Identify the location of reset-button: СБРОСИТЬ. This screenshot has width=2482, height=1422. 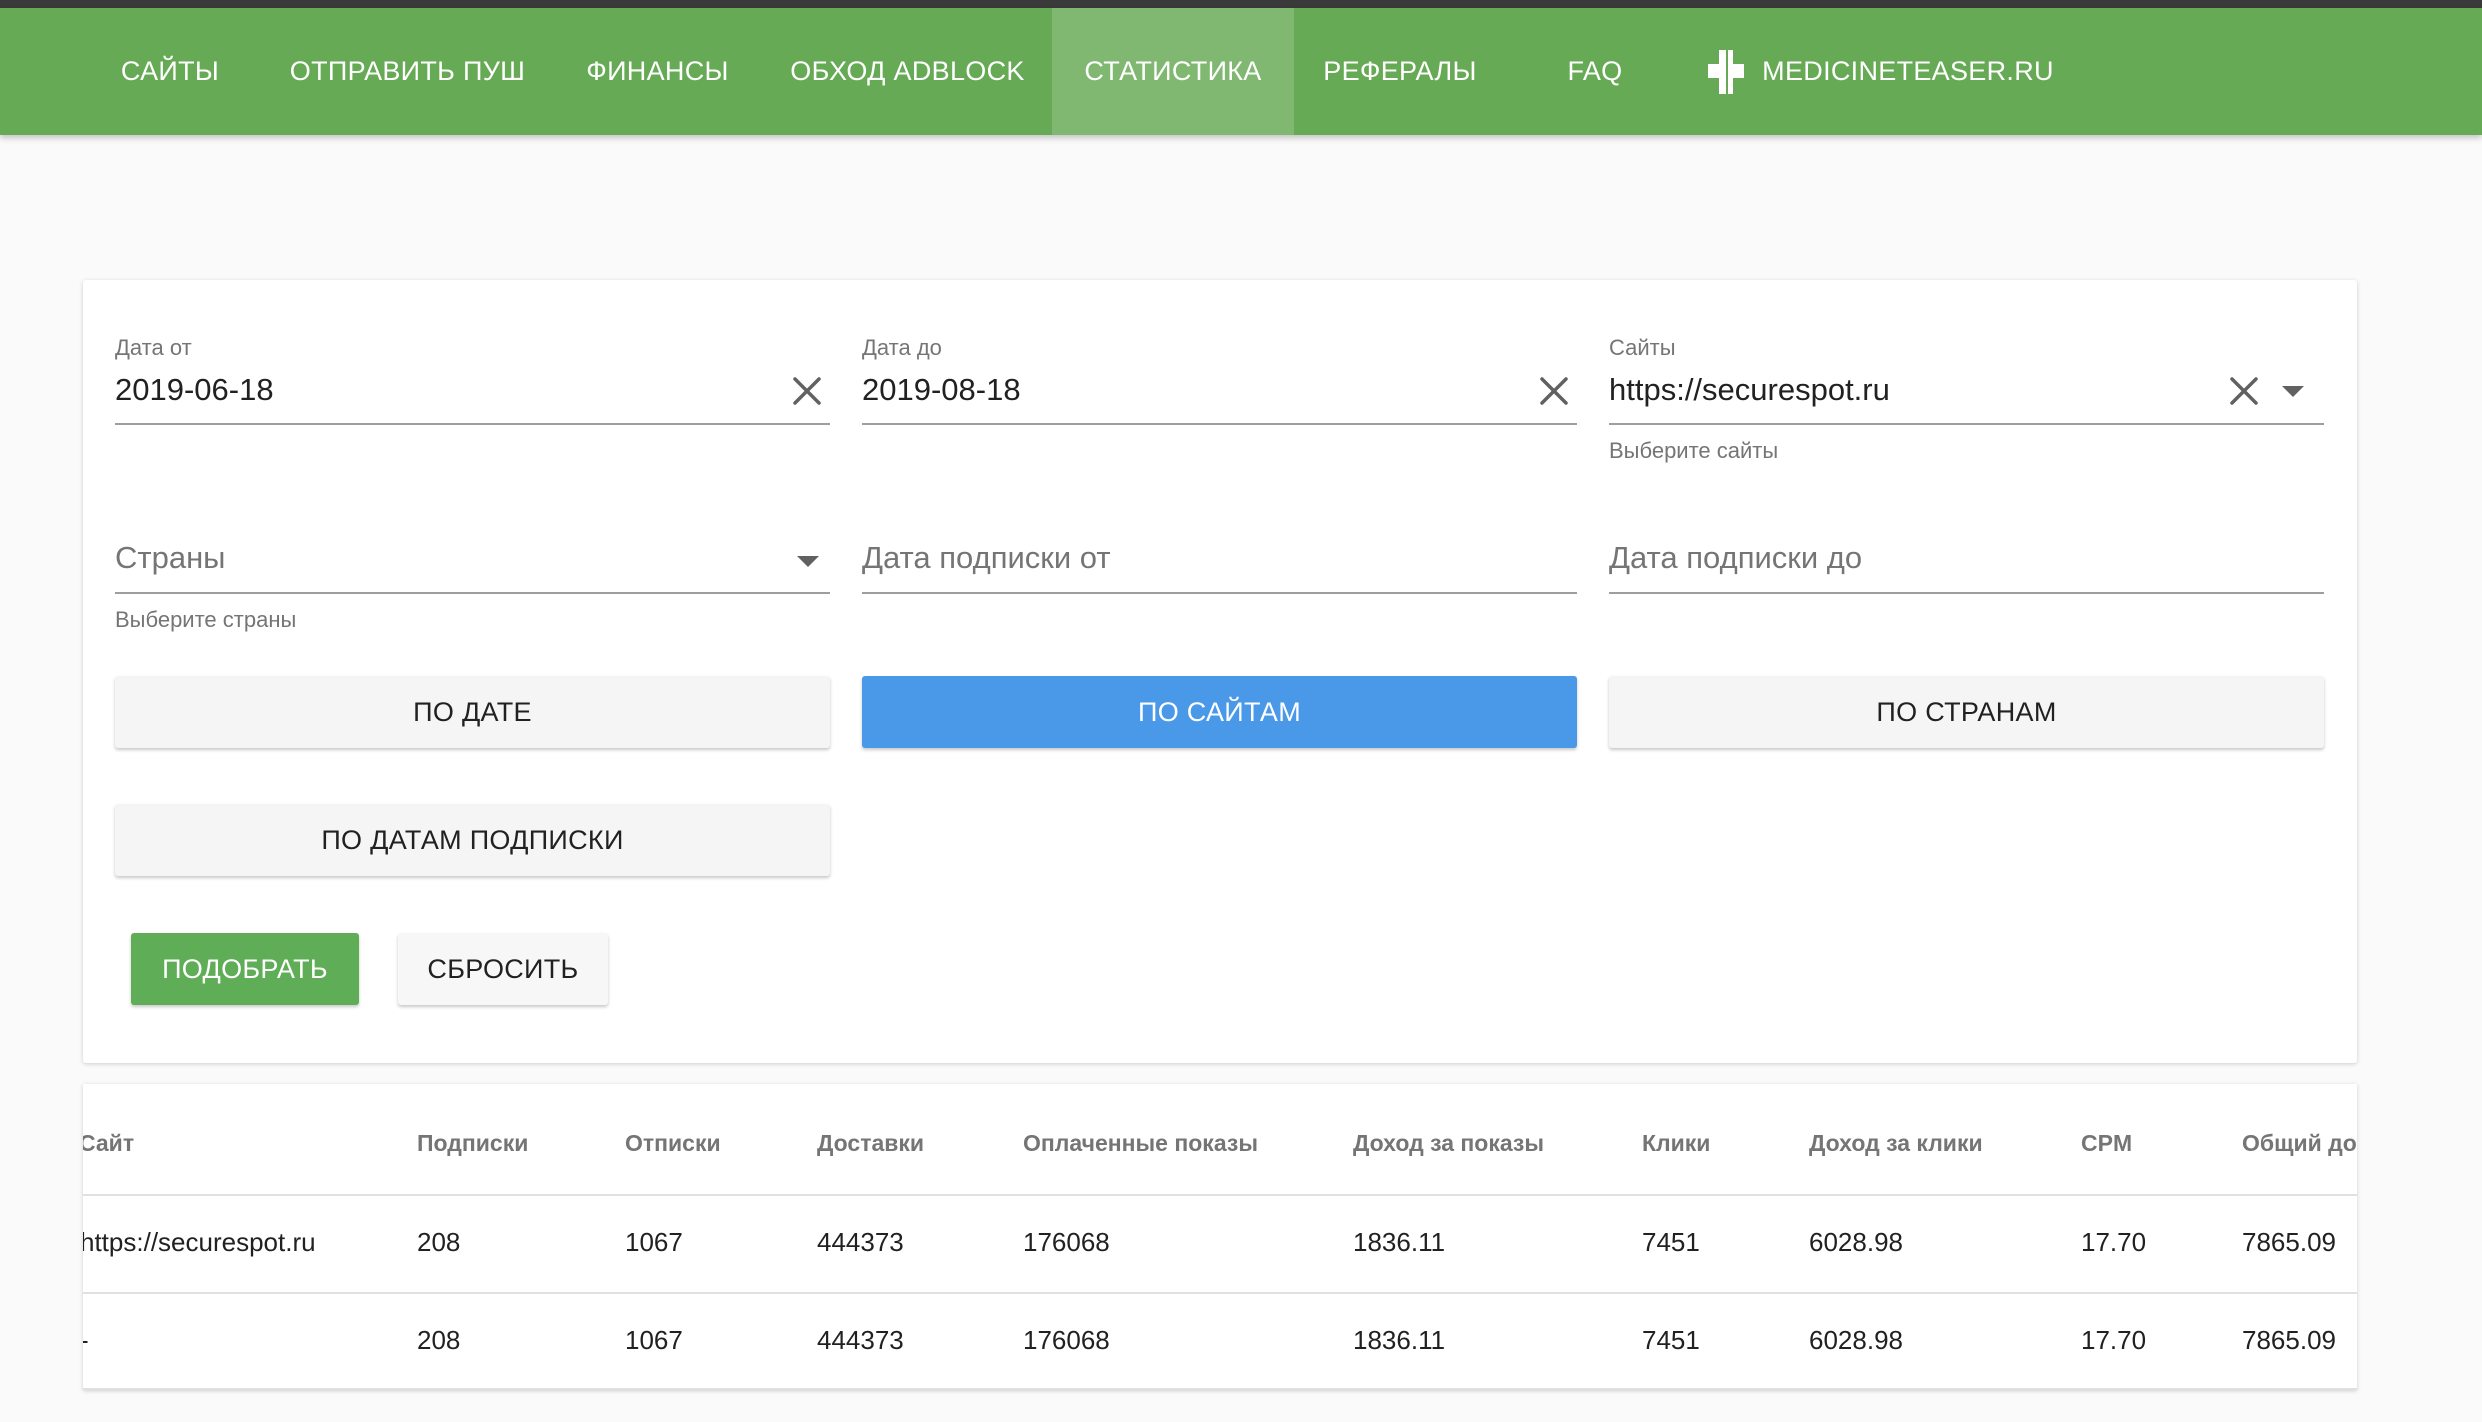
(503, 969).